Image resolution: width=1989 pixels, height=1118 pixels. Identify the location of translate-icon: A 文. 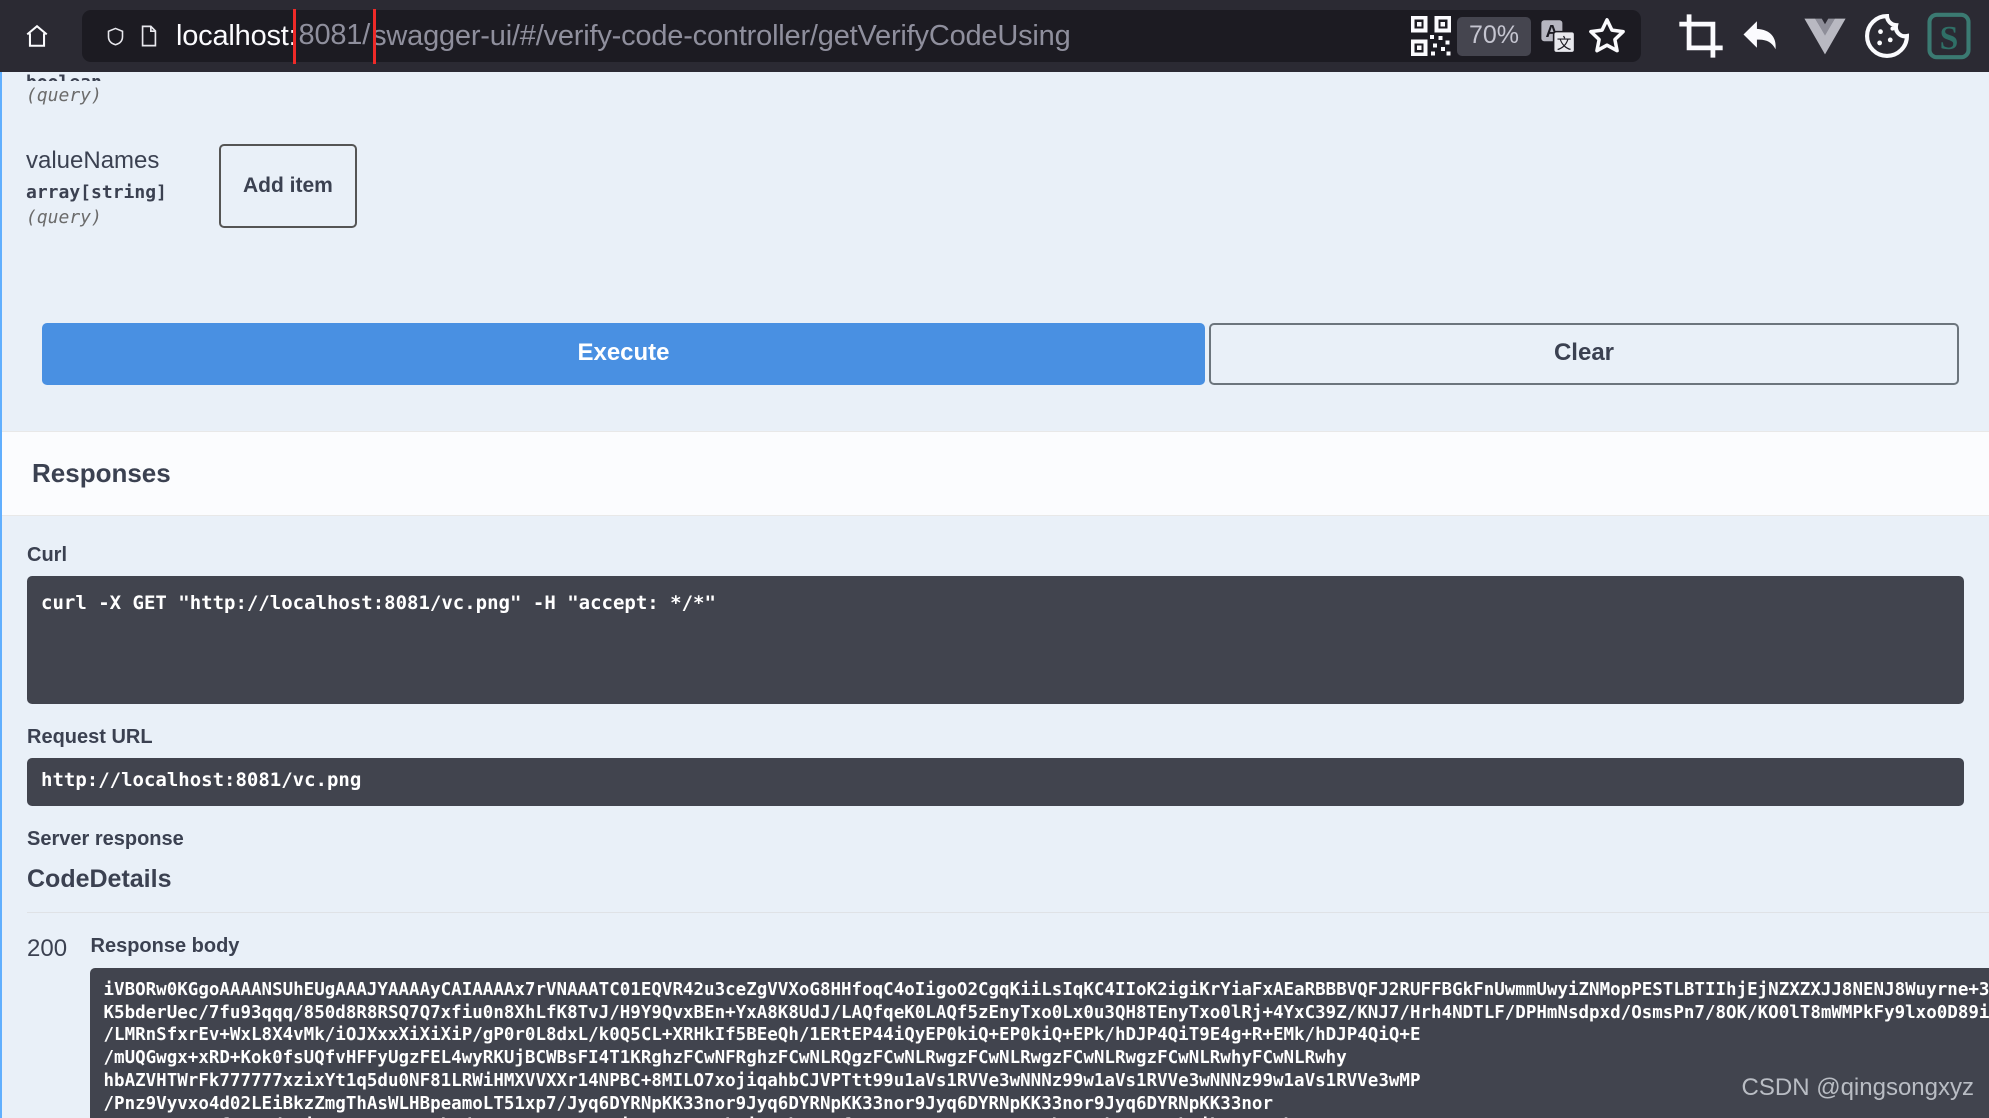
(1558, 36).